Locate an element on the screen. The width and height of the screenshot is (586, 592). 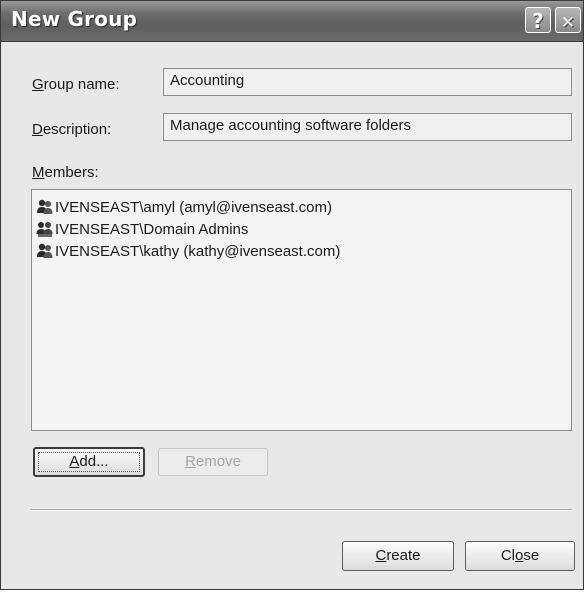
member-text: IVENSEAST\kathy (kathy@ivenseast.com) is located at coordinates (198, 251).